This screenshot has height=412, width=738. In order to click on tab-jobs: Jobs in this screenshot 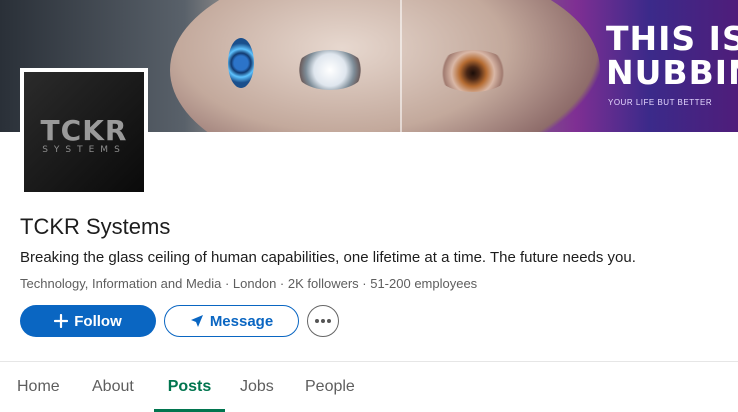, I will do `click(257, 387)`.